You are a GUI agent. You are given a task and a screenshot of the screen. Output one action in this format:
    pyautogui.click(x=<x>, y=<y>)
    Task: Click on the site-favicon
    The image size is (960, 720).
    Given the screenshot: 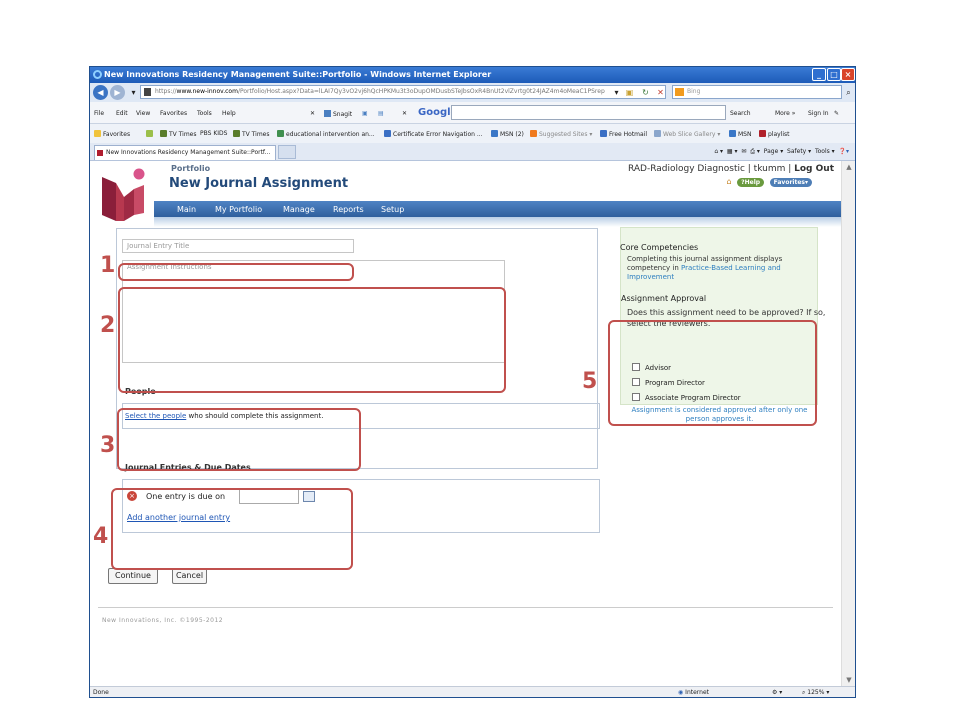 What is the action you would take?
    pyautogui.click(x=100, y=153)
    